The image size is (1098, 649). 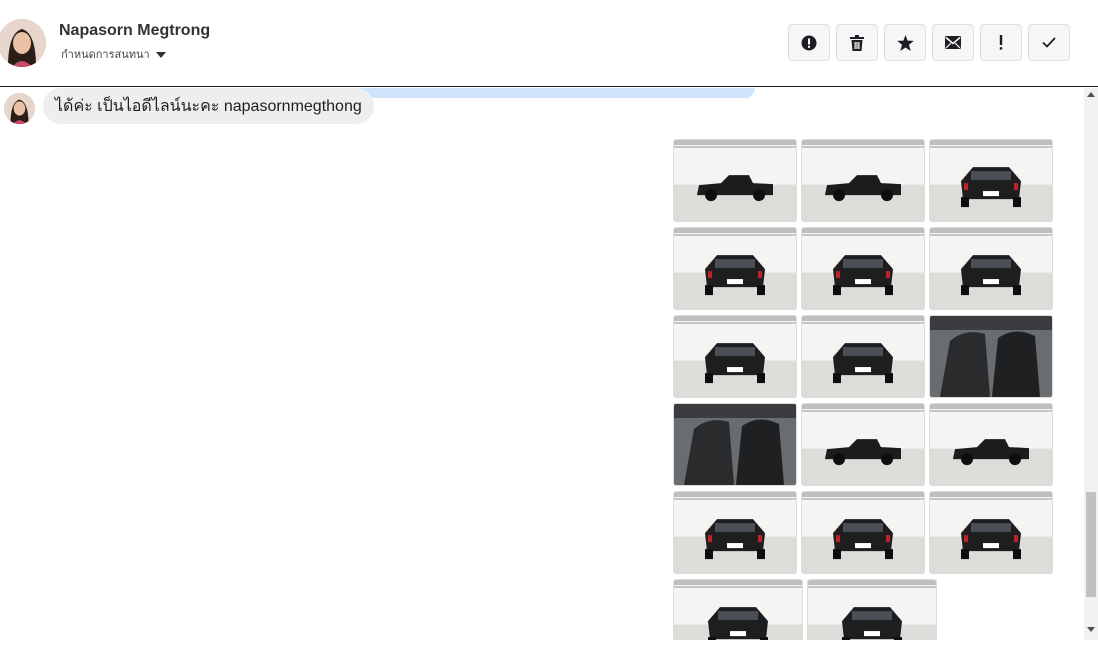 I want to click on contact-avatar, so click(x=23, y=43).